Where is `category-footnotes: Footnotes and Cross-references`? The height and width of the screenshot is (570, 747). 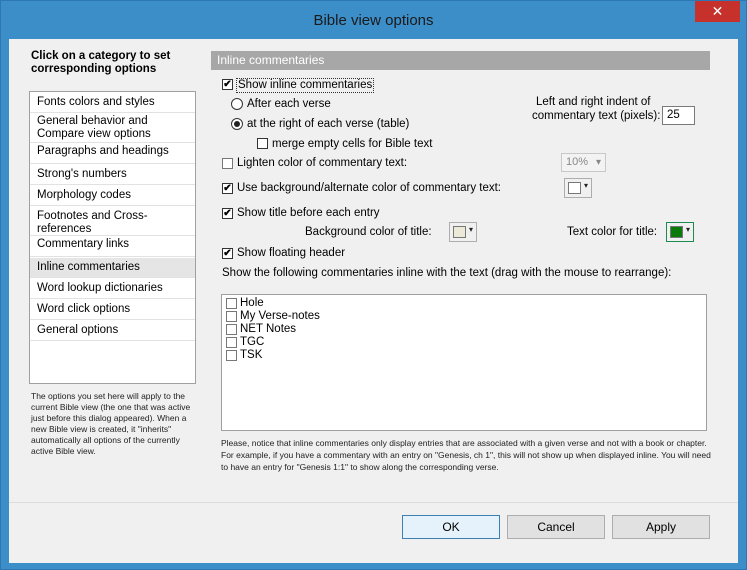
category-footnotes: Footnotes and Cross-references is located at coordinates (112, 221).